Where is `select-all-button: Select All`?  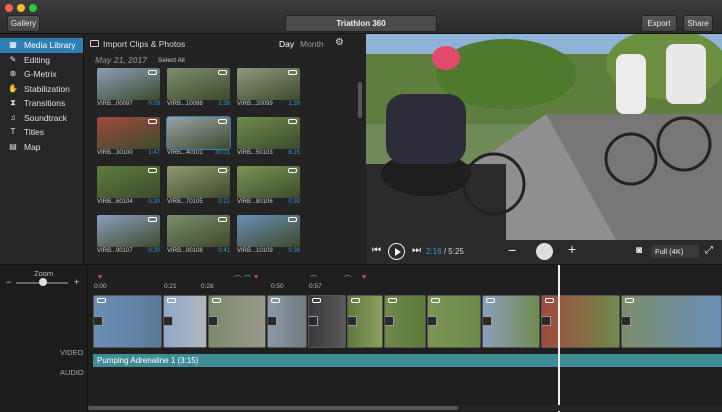 select-all-button: Select All is located at coordinates (171, 60).